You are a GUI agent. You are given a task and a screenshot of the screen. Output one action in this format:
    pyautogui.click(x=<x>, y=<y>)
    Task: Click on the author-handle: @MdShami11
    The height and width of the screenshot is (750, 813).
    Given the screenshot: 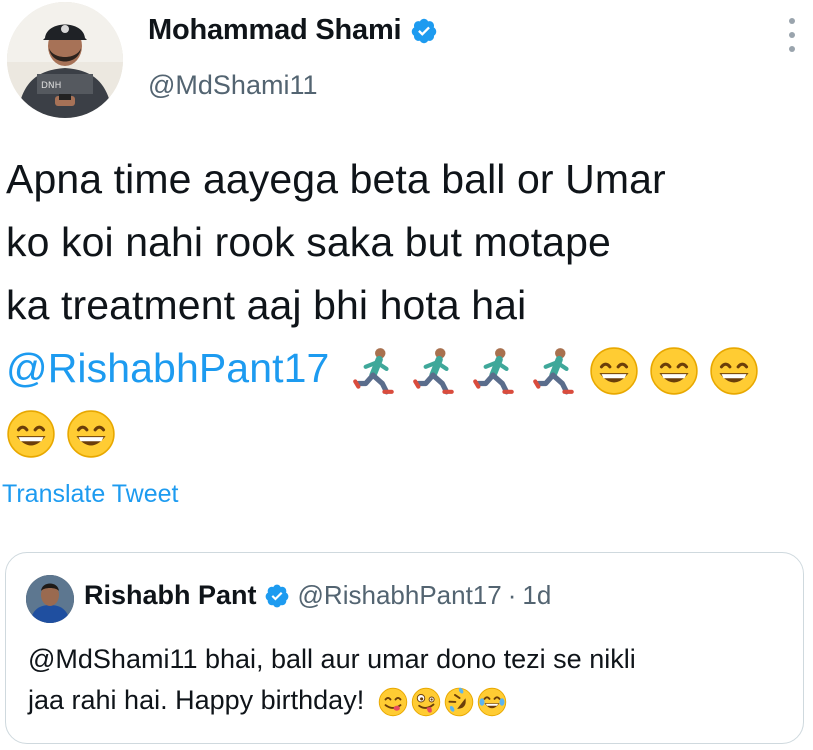 What is the action you would take?
    pyautogui.click(x=232, y=85)
    